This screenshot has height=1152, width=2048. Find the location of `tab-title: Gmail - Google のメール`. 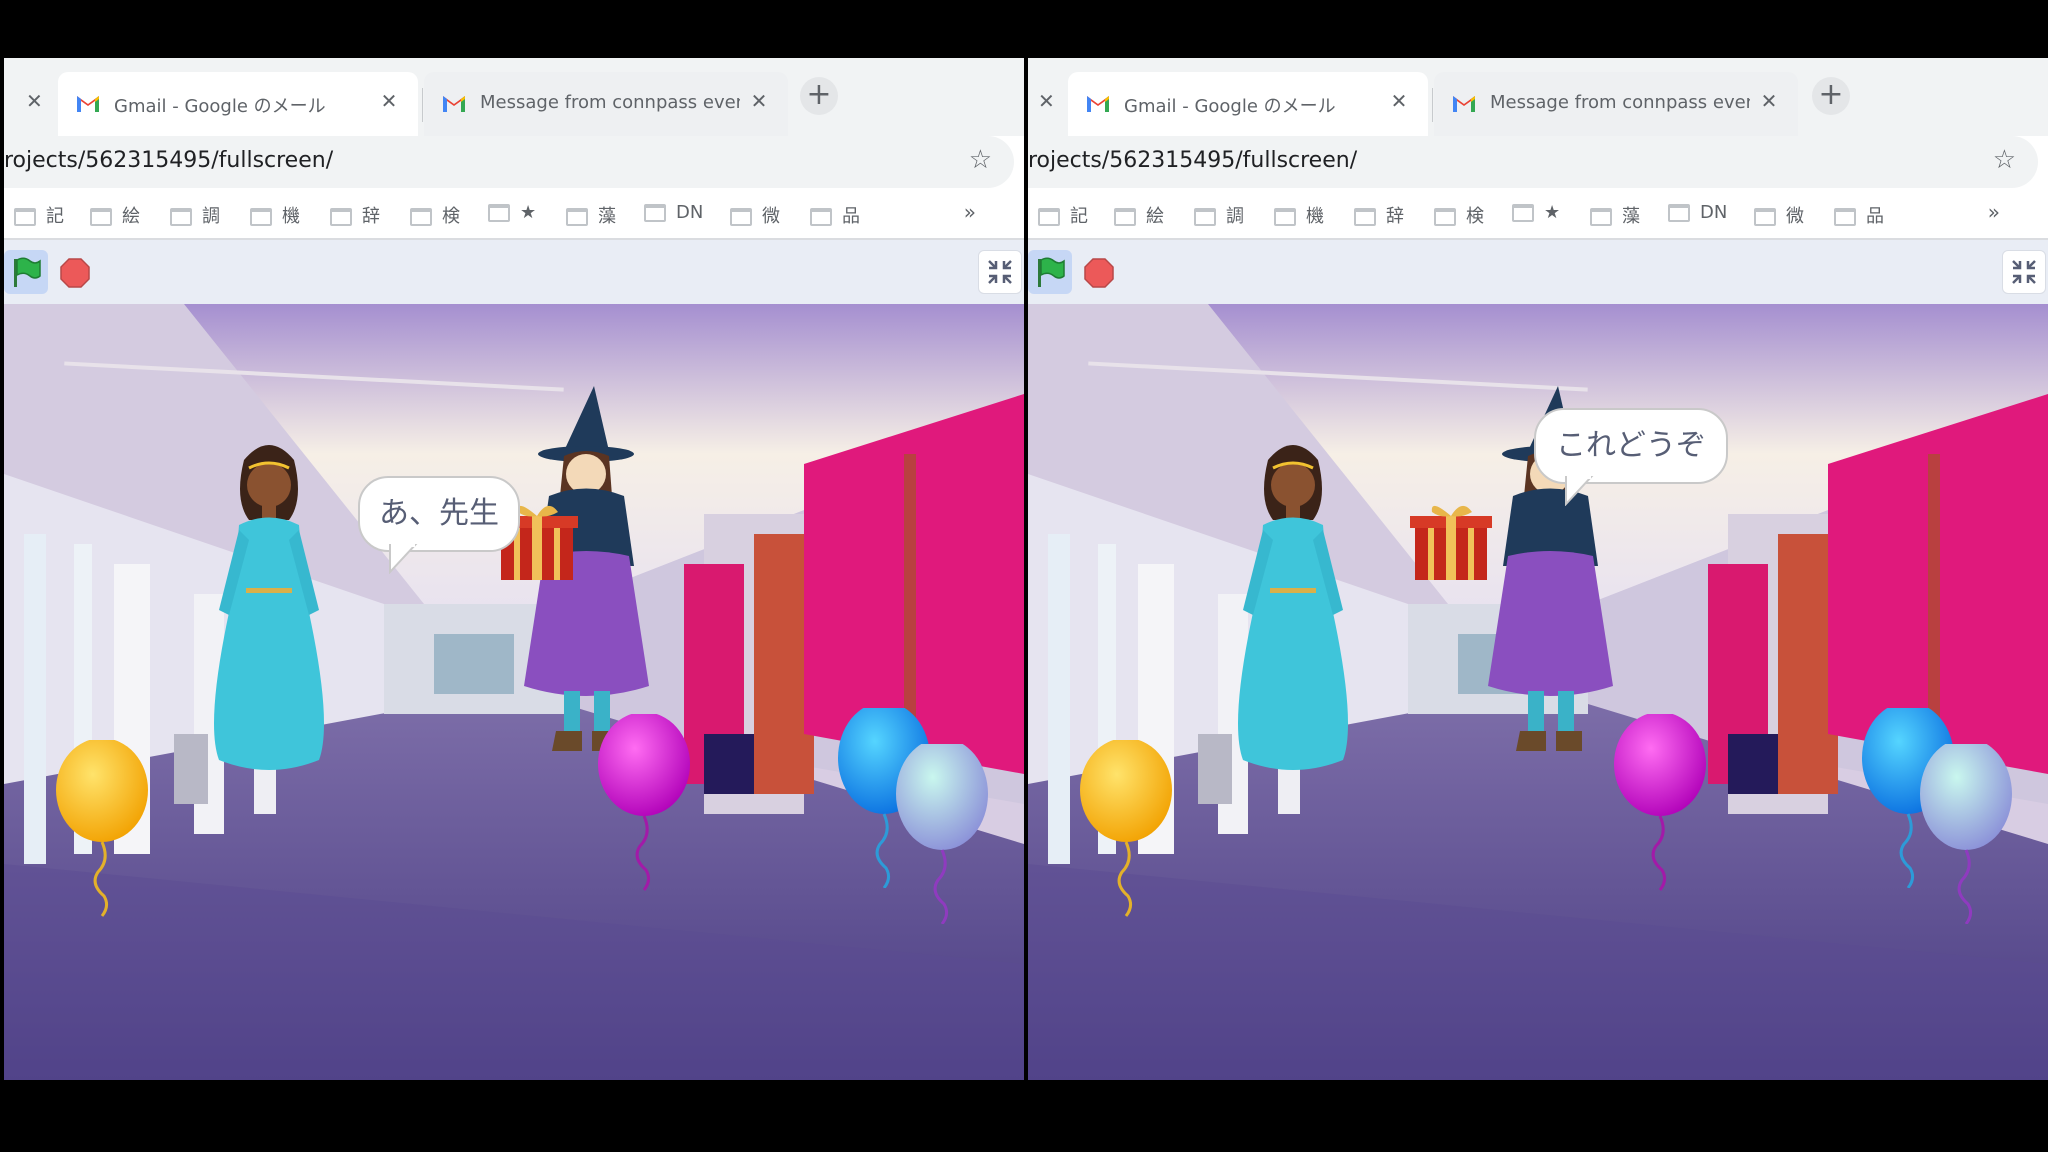

tab-title: Gmail - Google のメール is located at coordinates (1230, 106).